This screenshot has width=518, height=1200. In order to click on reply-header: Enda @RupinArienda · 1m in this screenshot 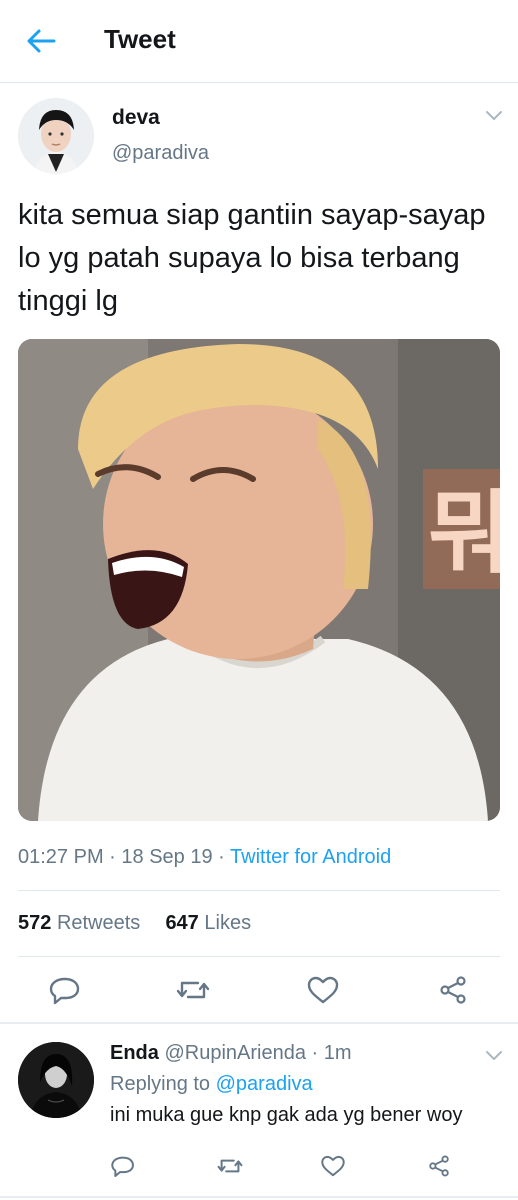, I will do `click(231, 1053)`.